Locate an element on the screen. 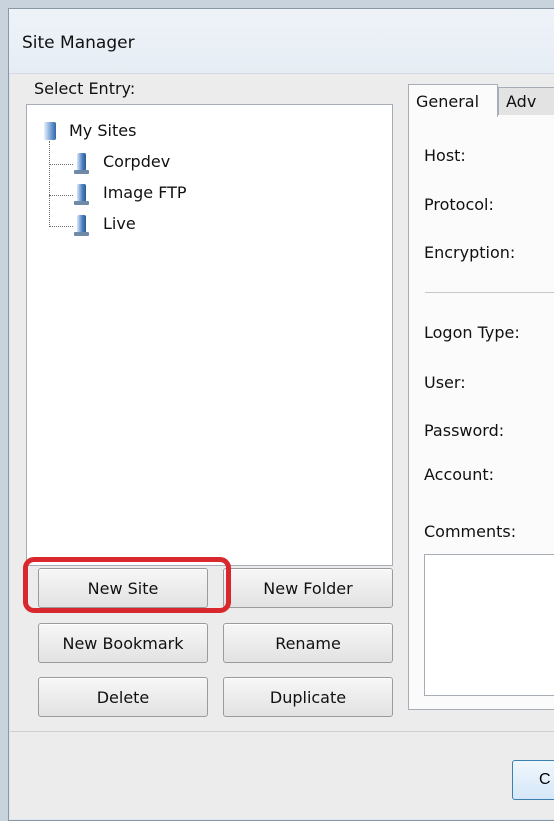 The image size is (554, 821). new-site-highlight is located at coordinates (127, 585).